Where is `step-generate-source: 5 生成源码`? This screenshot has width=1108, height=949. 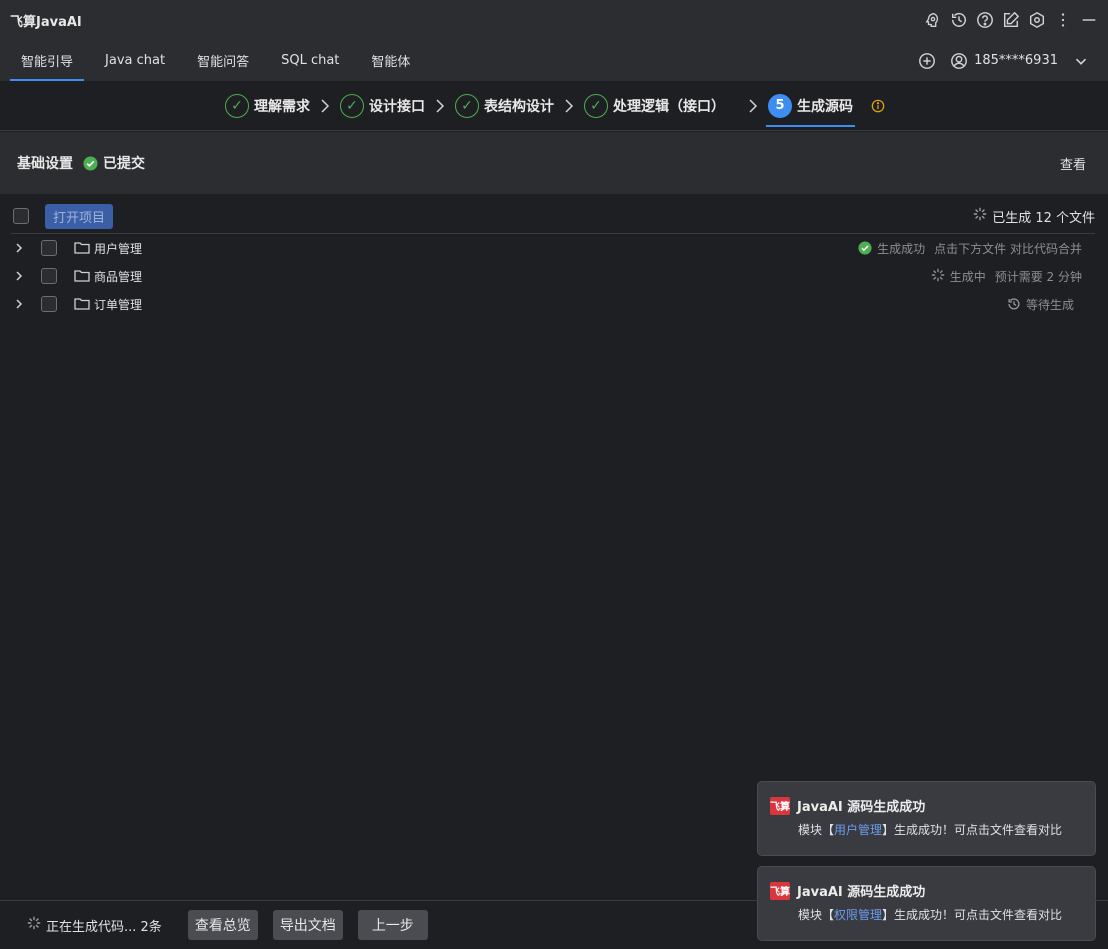
step-generate-source: 5 生成源码 is located at coordinates (810, 106).